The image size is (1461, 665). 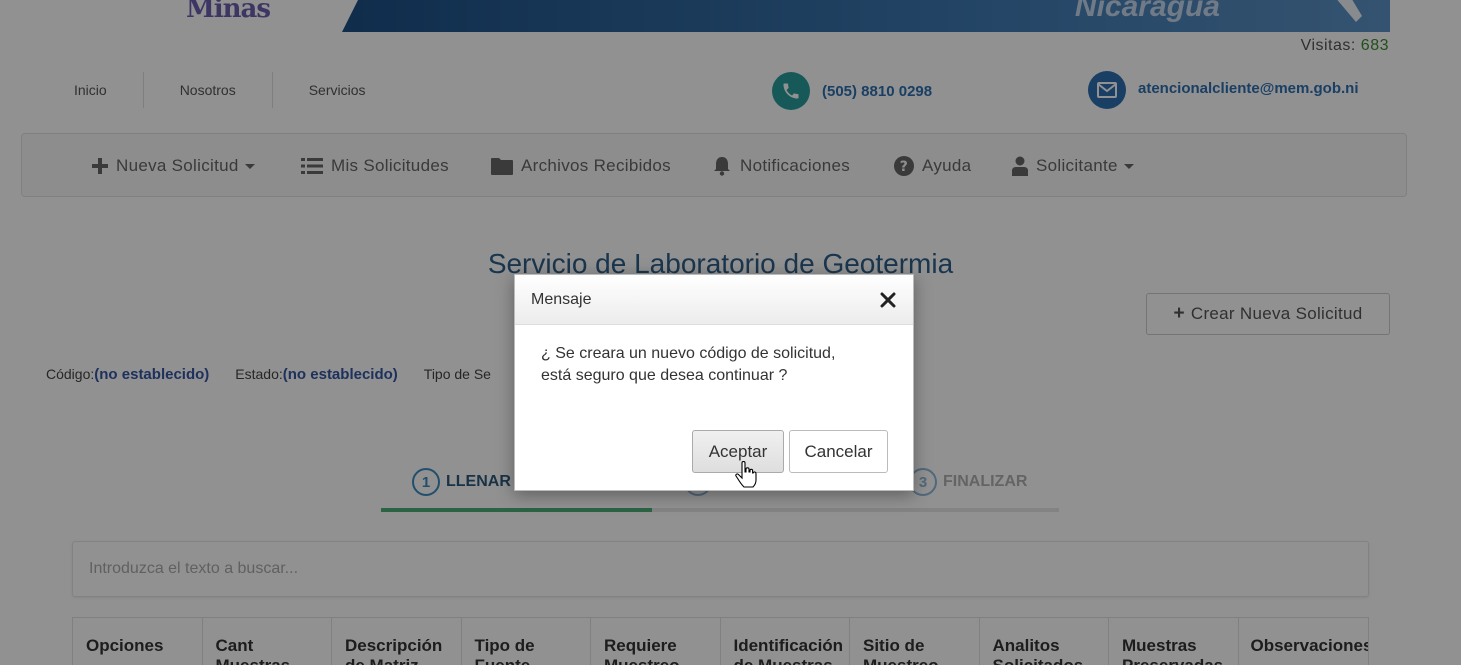 What do you see at coordinates (664, 375) in the screenshot?
I see `dialog-message-line-2: está seguro que desea continuar ?` at bounding box center [664, 375].